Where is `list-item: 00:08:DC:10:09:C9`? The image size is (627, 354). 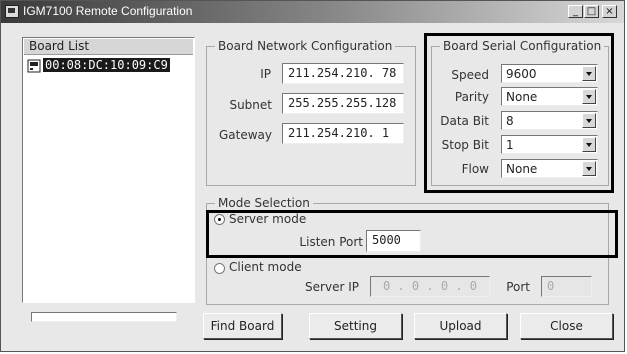 list-item: 00:08:DC:10:09:C9 is located at coordinates (106, 66).